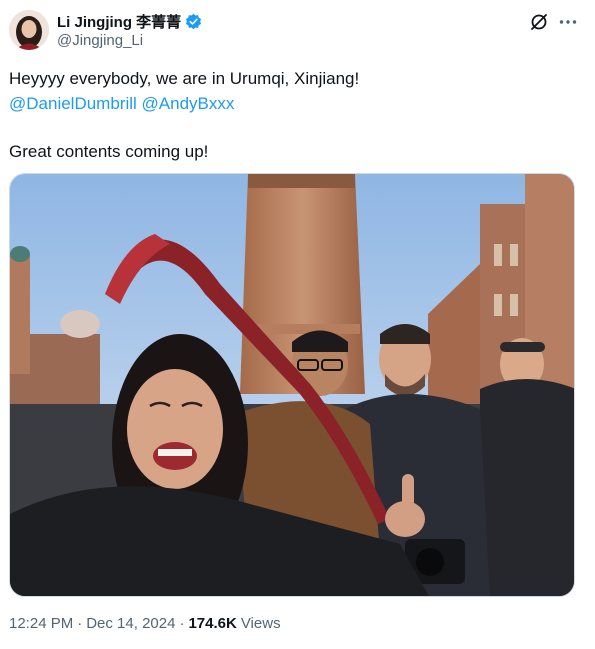 Image resolution: width=595 pixels, height=649 pixels. What do you see at coordinates (294, 103) in the screenshot?
I see `tweet-mentions: @DanielDumbrill @AndyBxxx` at bounding box center [294, 103].